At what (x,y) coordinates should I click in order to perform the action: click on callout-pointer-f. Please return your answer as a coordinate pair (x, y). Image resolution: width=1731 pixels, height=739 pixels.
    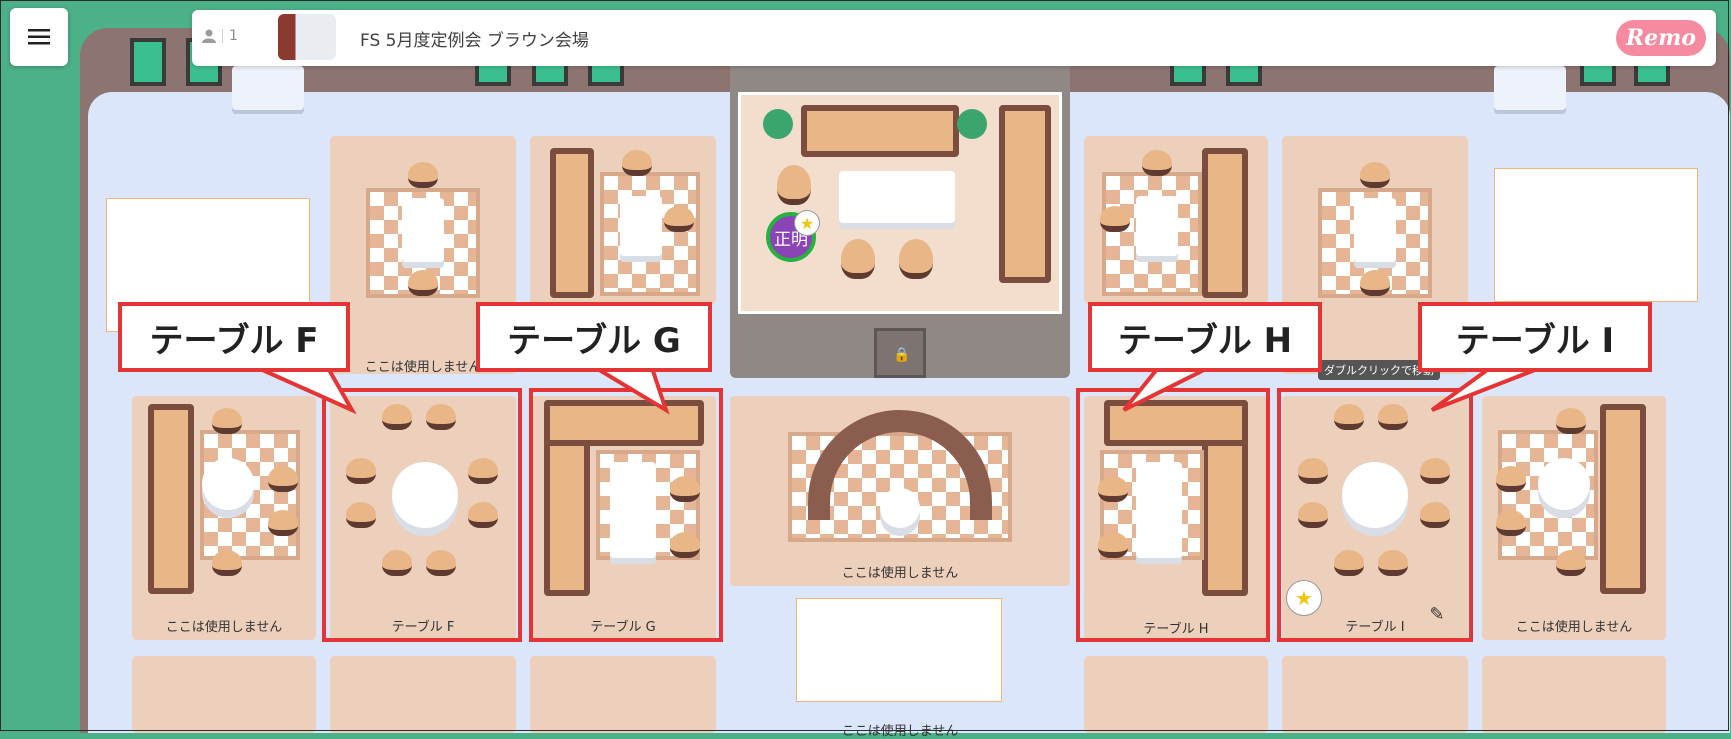
    Looking at the image, I should click on (307, 390).